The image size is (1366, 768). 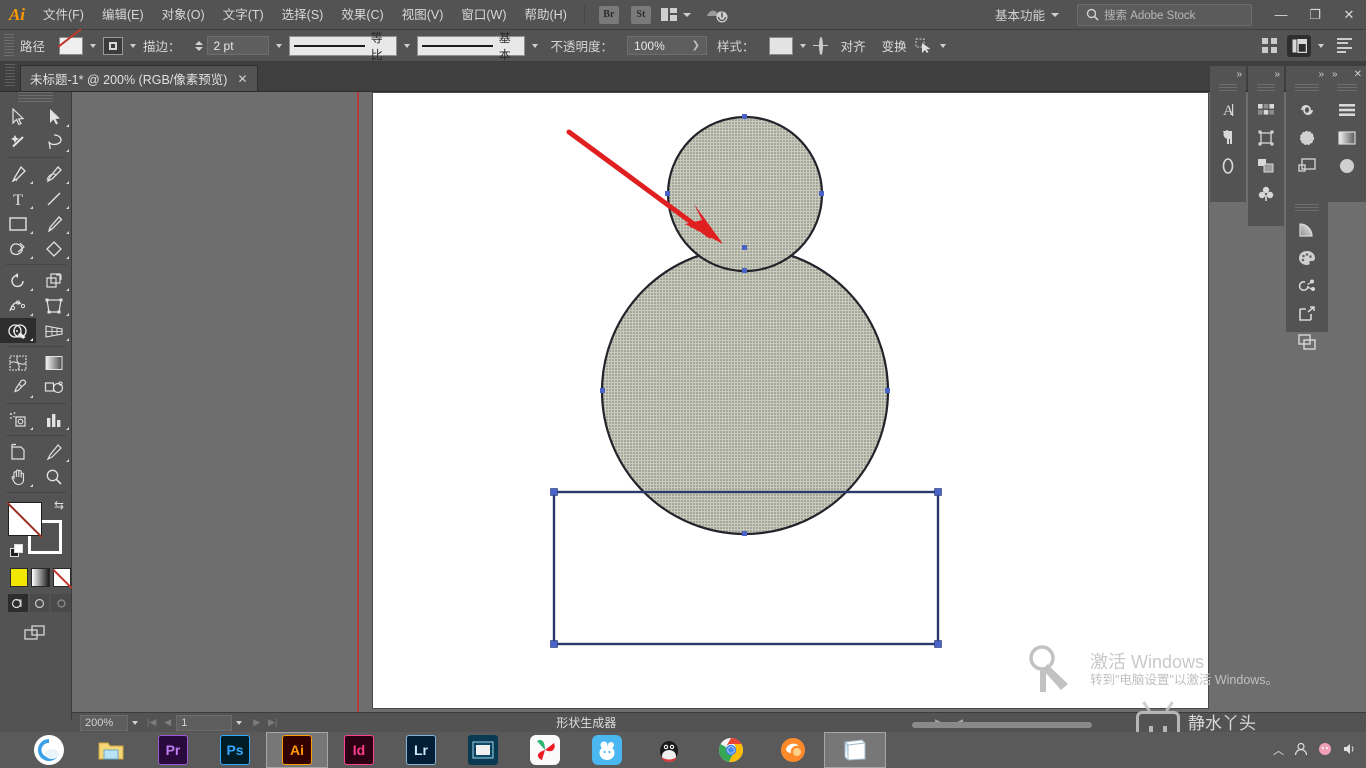 What do you see at coordinates (10, 76) in the screenshot?
I see `tab-bar-grip` at bounding box center [10, 76].